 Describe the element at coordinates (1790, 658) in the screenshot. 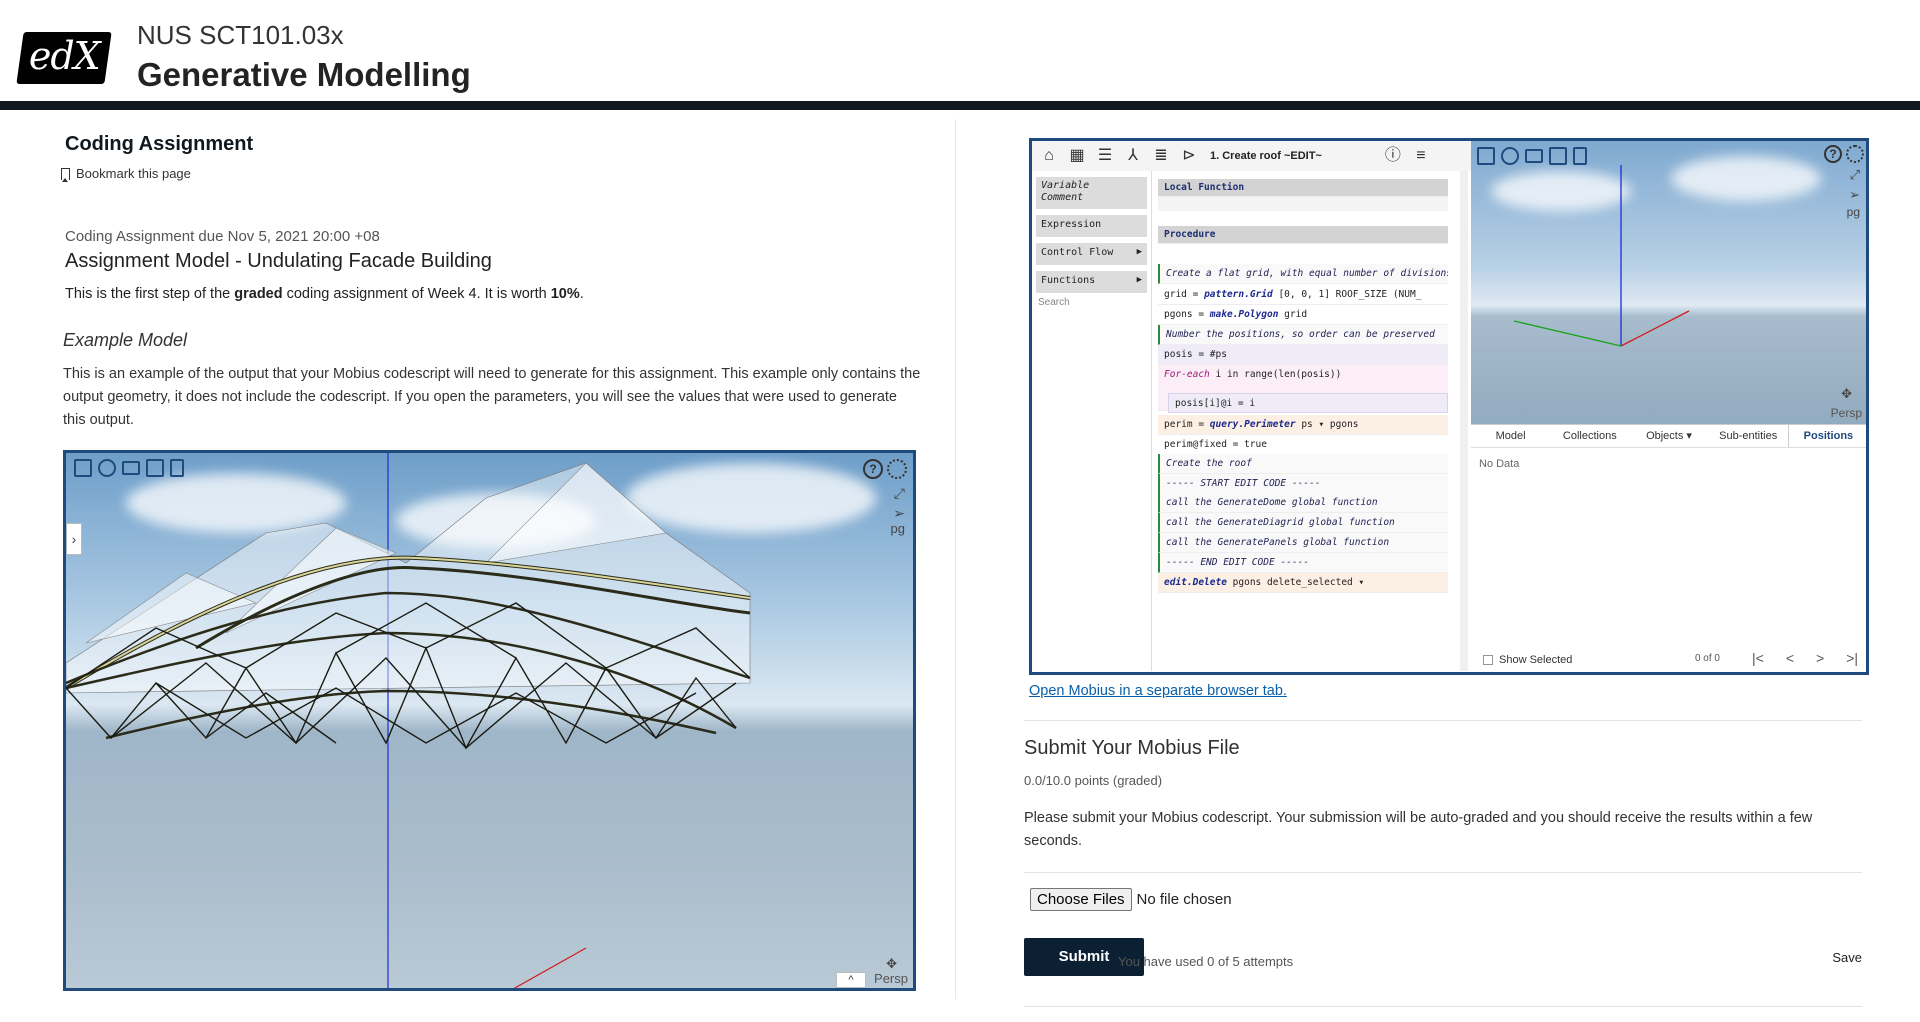

I see `prev-page-icon: <` at that location.